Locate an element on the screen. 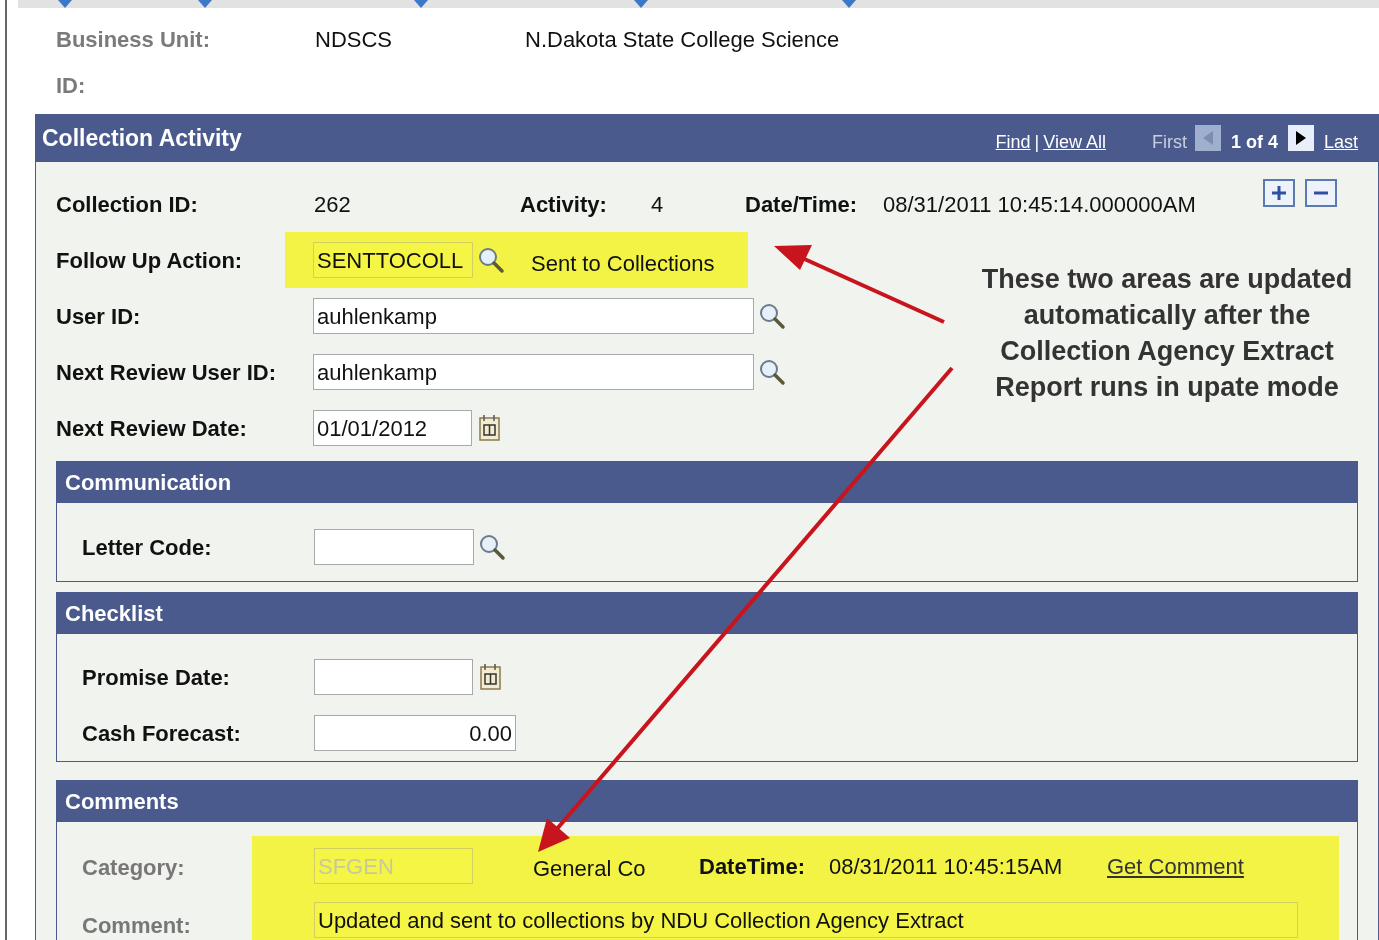  field-value: 4 is located at coordinates (658, 204).